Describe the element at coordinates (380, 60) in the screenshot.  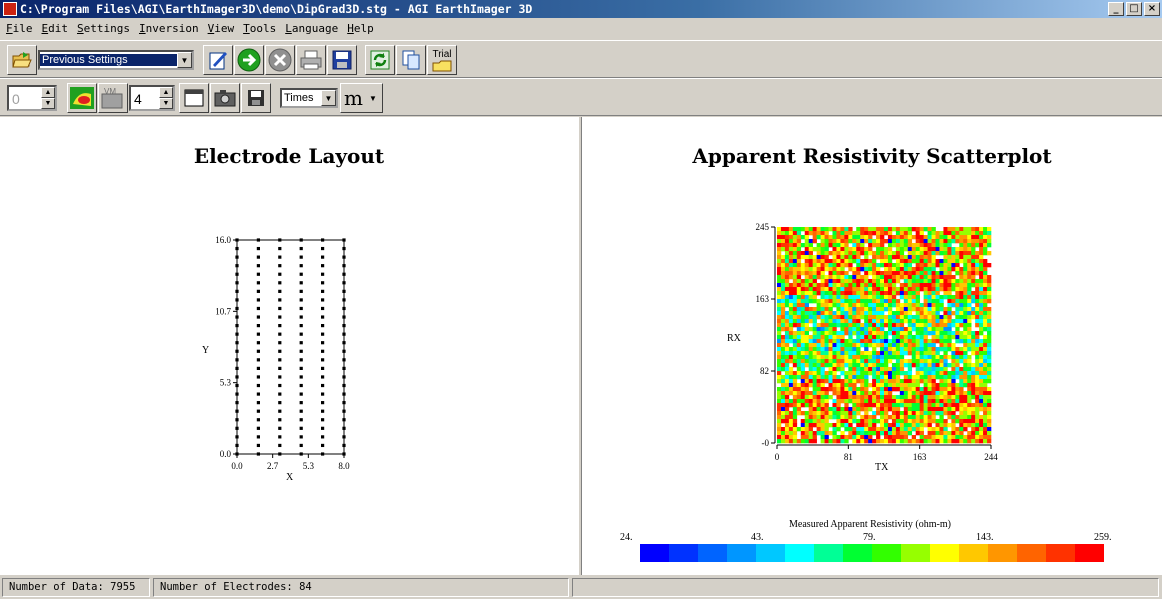
I see `refresh-button` at that location.